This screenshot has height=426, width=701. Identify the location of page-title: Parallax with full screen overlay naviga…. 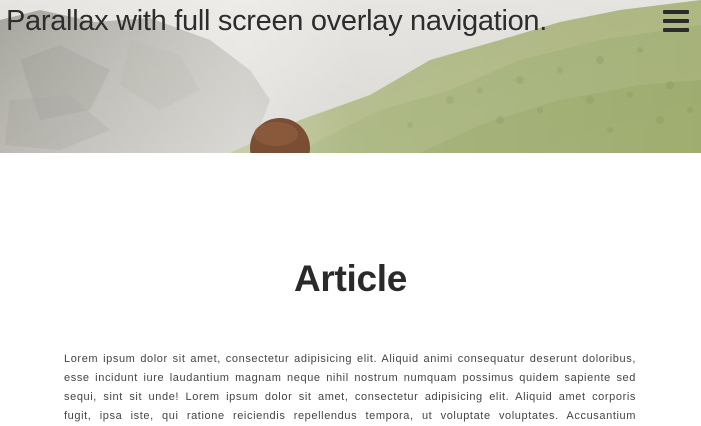
(276, 21).